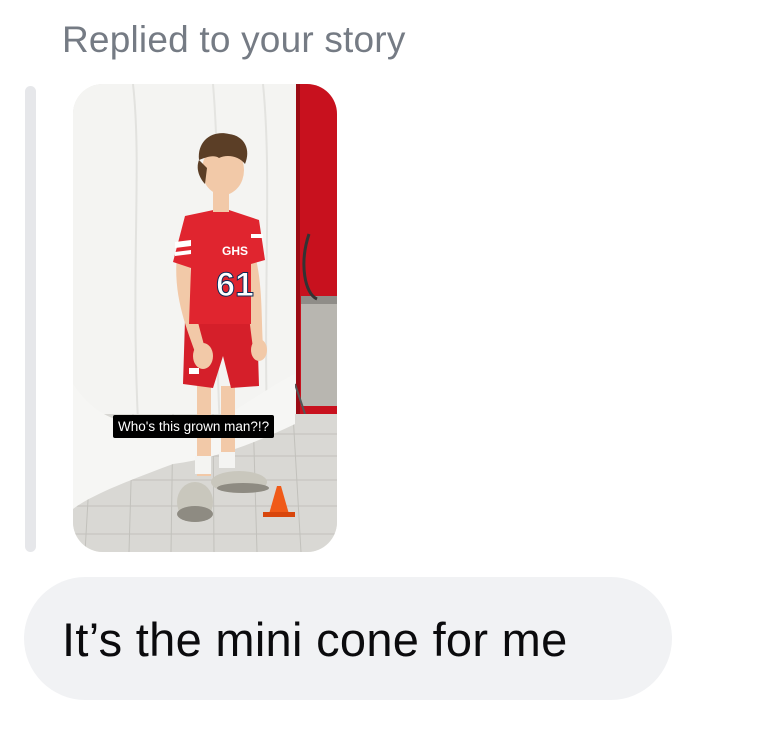 The image size is (762, 734). What do you see at coordinates (315, 639) in the screenshot?
I see `message-text: It’s the mini cone for me` at bounding box center [315, 639].